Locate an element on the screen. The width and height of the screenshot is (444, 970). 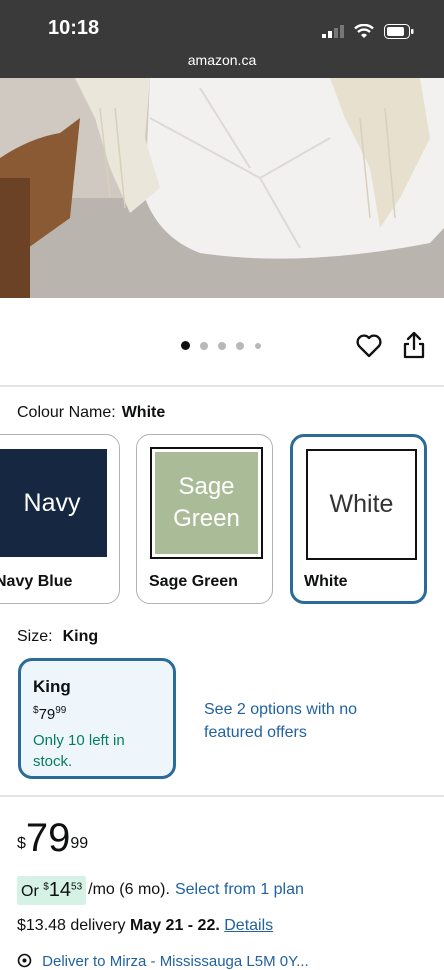
swatch-name-navy: Navy Blue is located at coordinates (36, 581).